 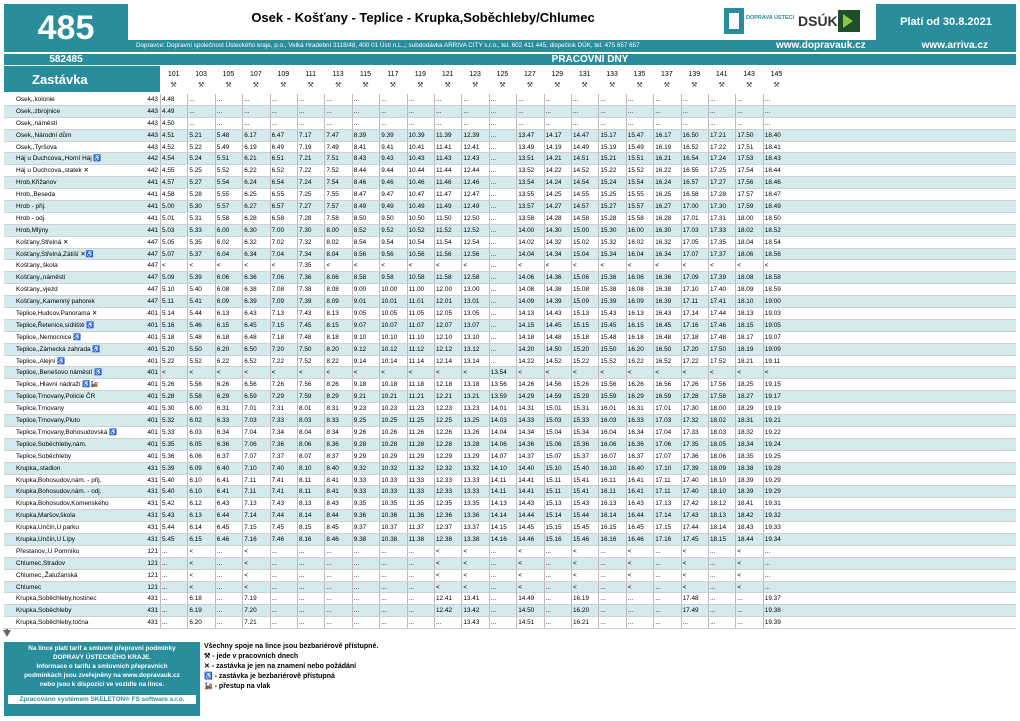 I want to click on departure-time: 18.47, so click(x=776, y=195).